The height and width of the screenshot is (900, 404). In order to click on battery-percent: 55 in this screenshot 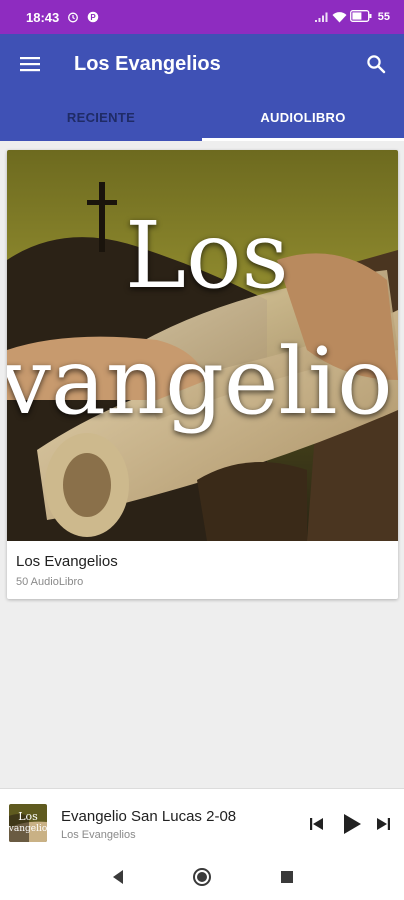, I will do `click(383, 17)`.